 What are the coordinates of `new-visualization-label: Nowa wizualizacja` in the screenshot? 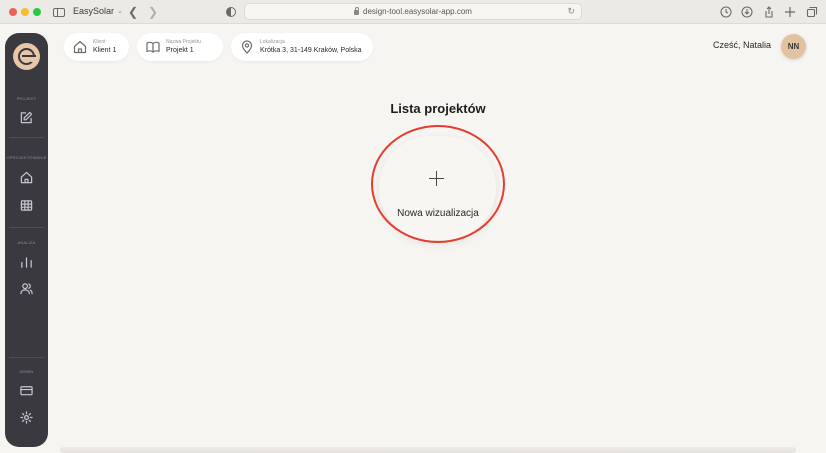 It's located at (438, 213).